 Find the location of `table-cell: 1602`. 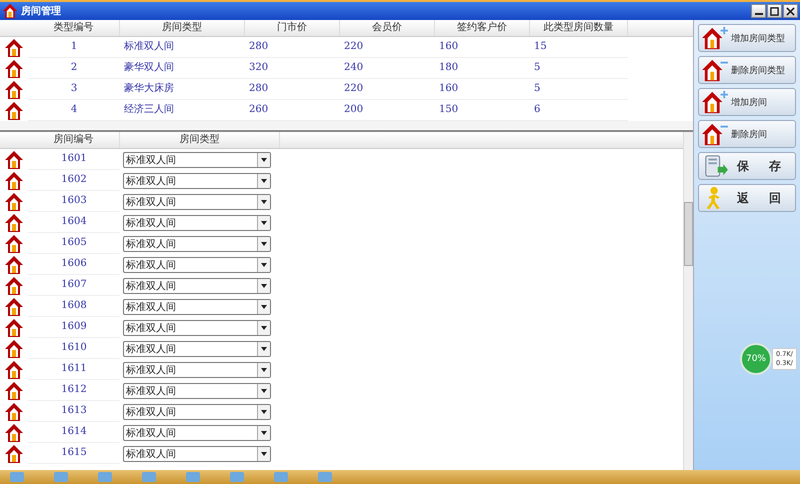

table-cell: 1602 is located at coordinates (74, 180).